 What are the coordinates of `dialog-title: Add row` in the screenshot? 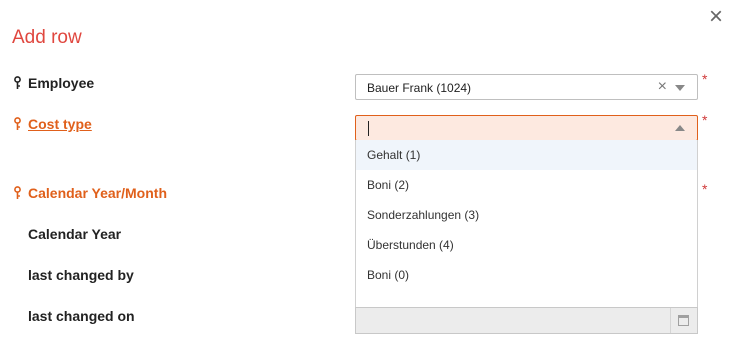 It's located at (47, 37).